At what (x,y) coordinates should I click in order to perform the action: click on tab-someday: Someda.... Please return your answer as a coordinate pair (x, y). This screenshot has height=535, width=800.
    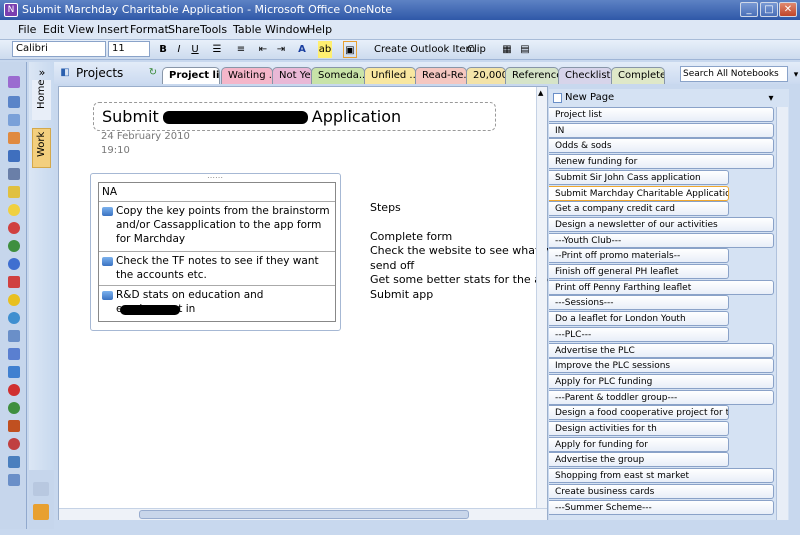
    Looking at the image, I should click on (338, 75).